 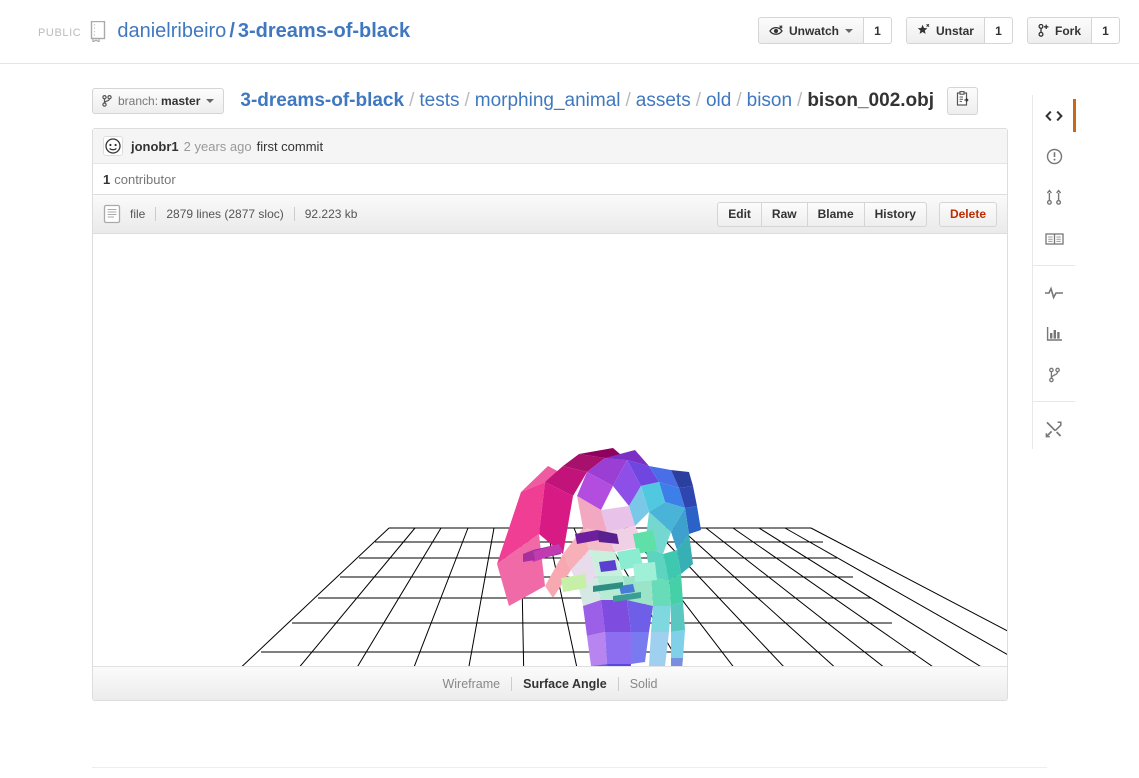 What do you see at coordinates (217, 146) in the screenshot?
I see `commit-date: 2 years ago` at bounding box center [217, 146].